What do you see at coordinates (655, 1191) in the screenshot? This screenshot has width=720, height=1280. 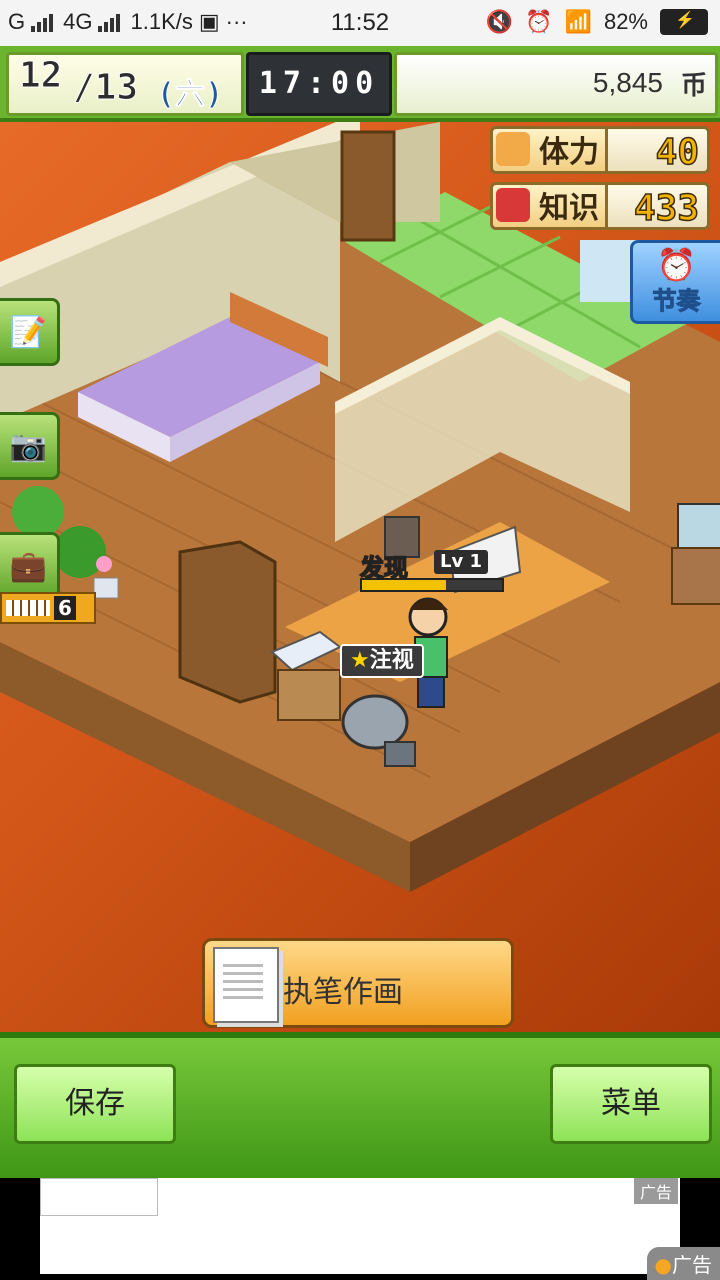 I see `ad-tag: 广告` at bounding box center [655, 1191].